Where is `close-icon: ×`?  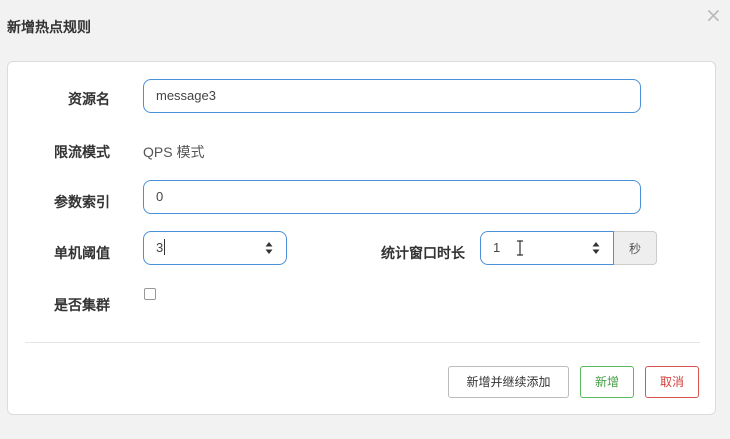 close-icon: × is located at coordinates (713, 15).